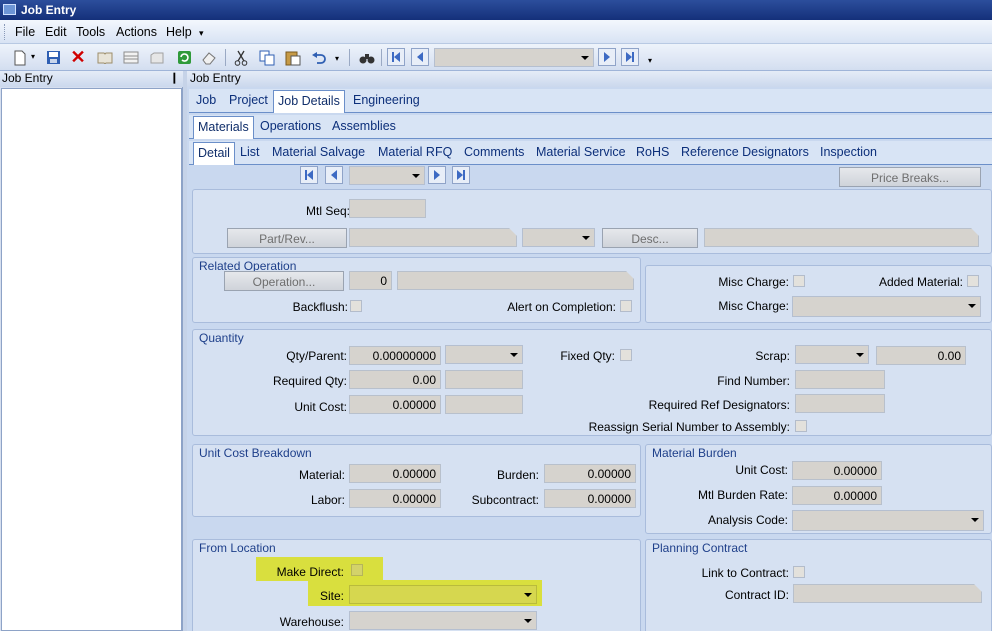 Image resolution: width=992 pixels, height=631 pixels. I want to click on tab-comments: Comments, so click(494, 152).